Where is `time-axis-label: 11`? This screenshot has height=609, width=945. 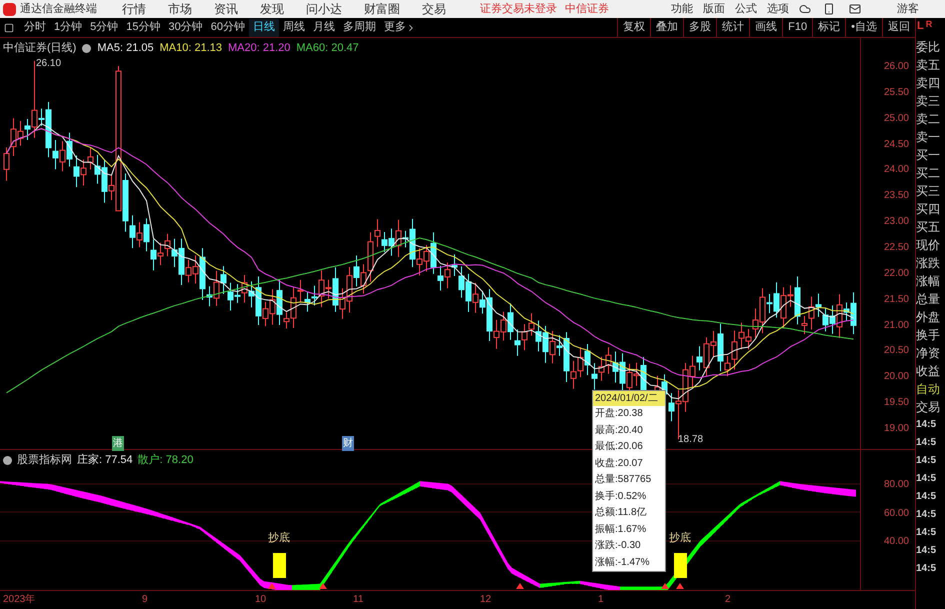
time-axis-label: 11 is located at coordinates (358, 600).